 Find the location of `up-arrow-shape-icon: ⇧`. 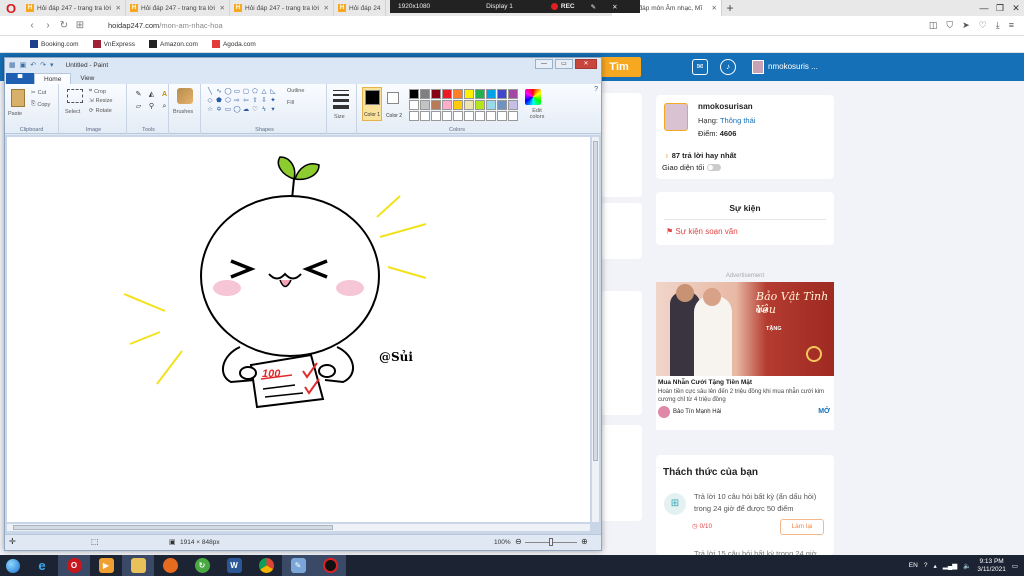

up-arrow-shape-icon: ⇧ is located at coordinates (255, 101).